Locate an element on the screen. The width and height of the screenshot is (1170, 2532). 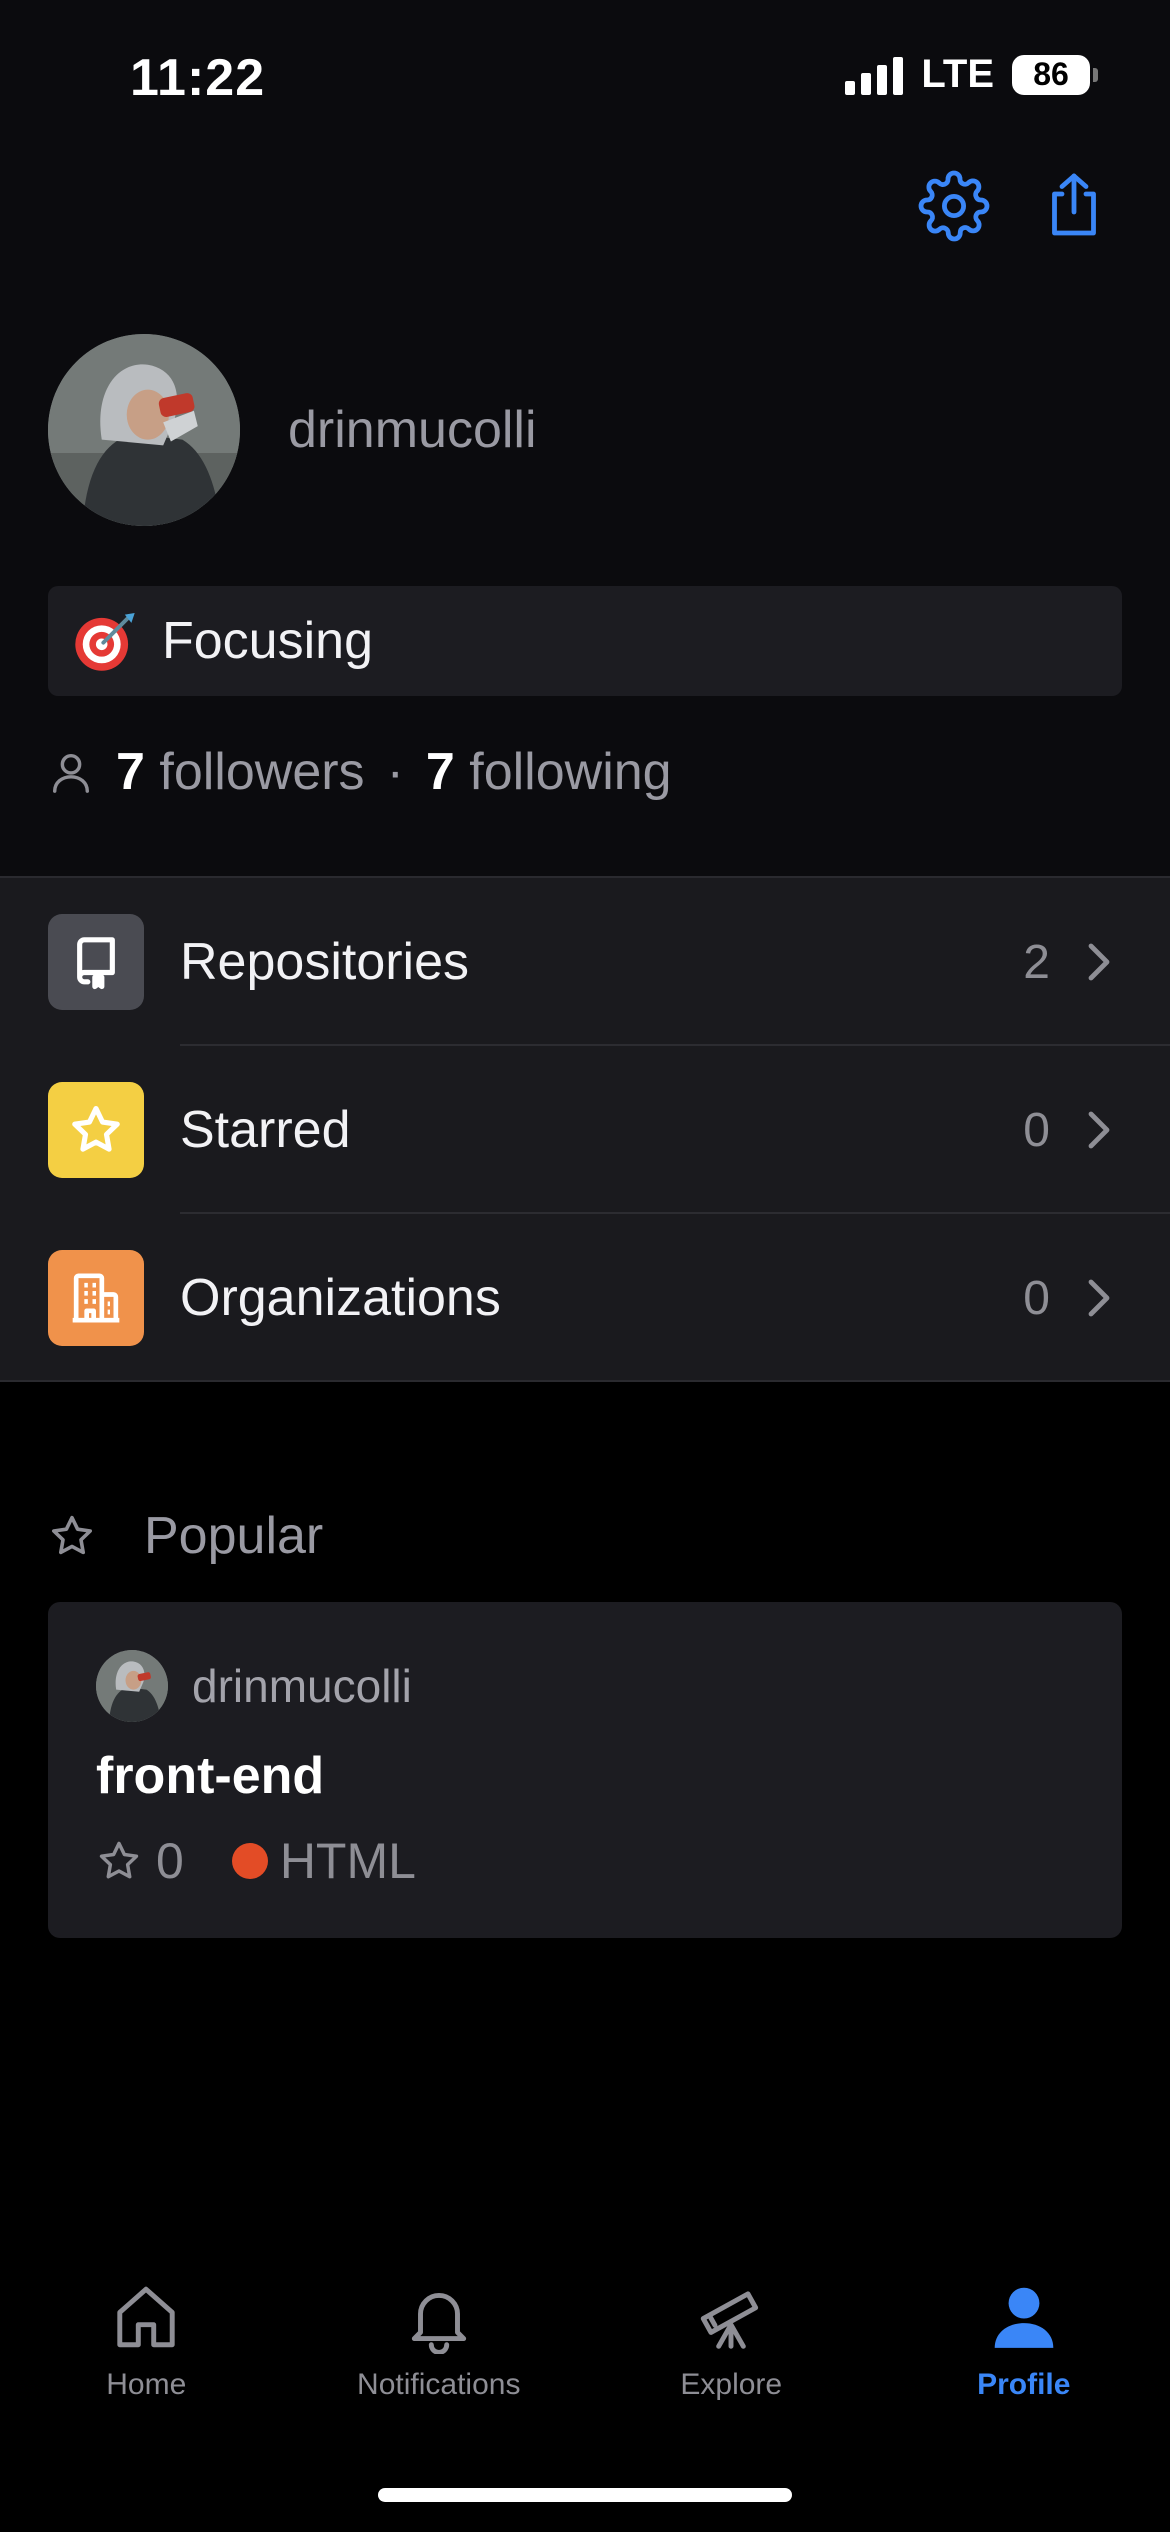
user-status: Focusing is located at coordinates (585, 641).